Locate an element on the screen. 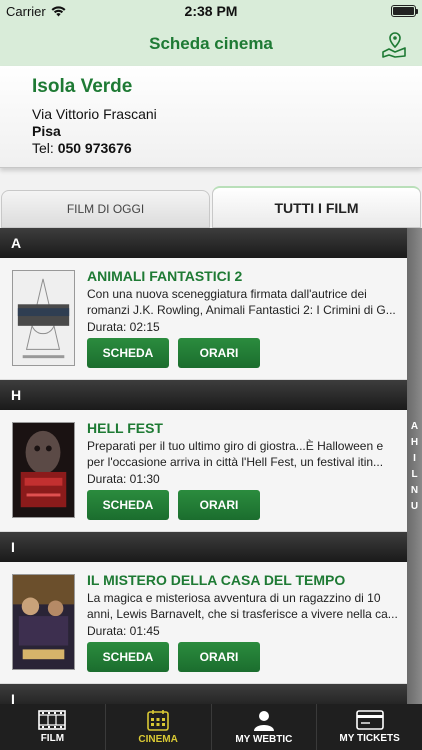 The height and width of the screenshot is (750, 422). film-title: HELL FEST is located at coordinates (125, 428).